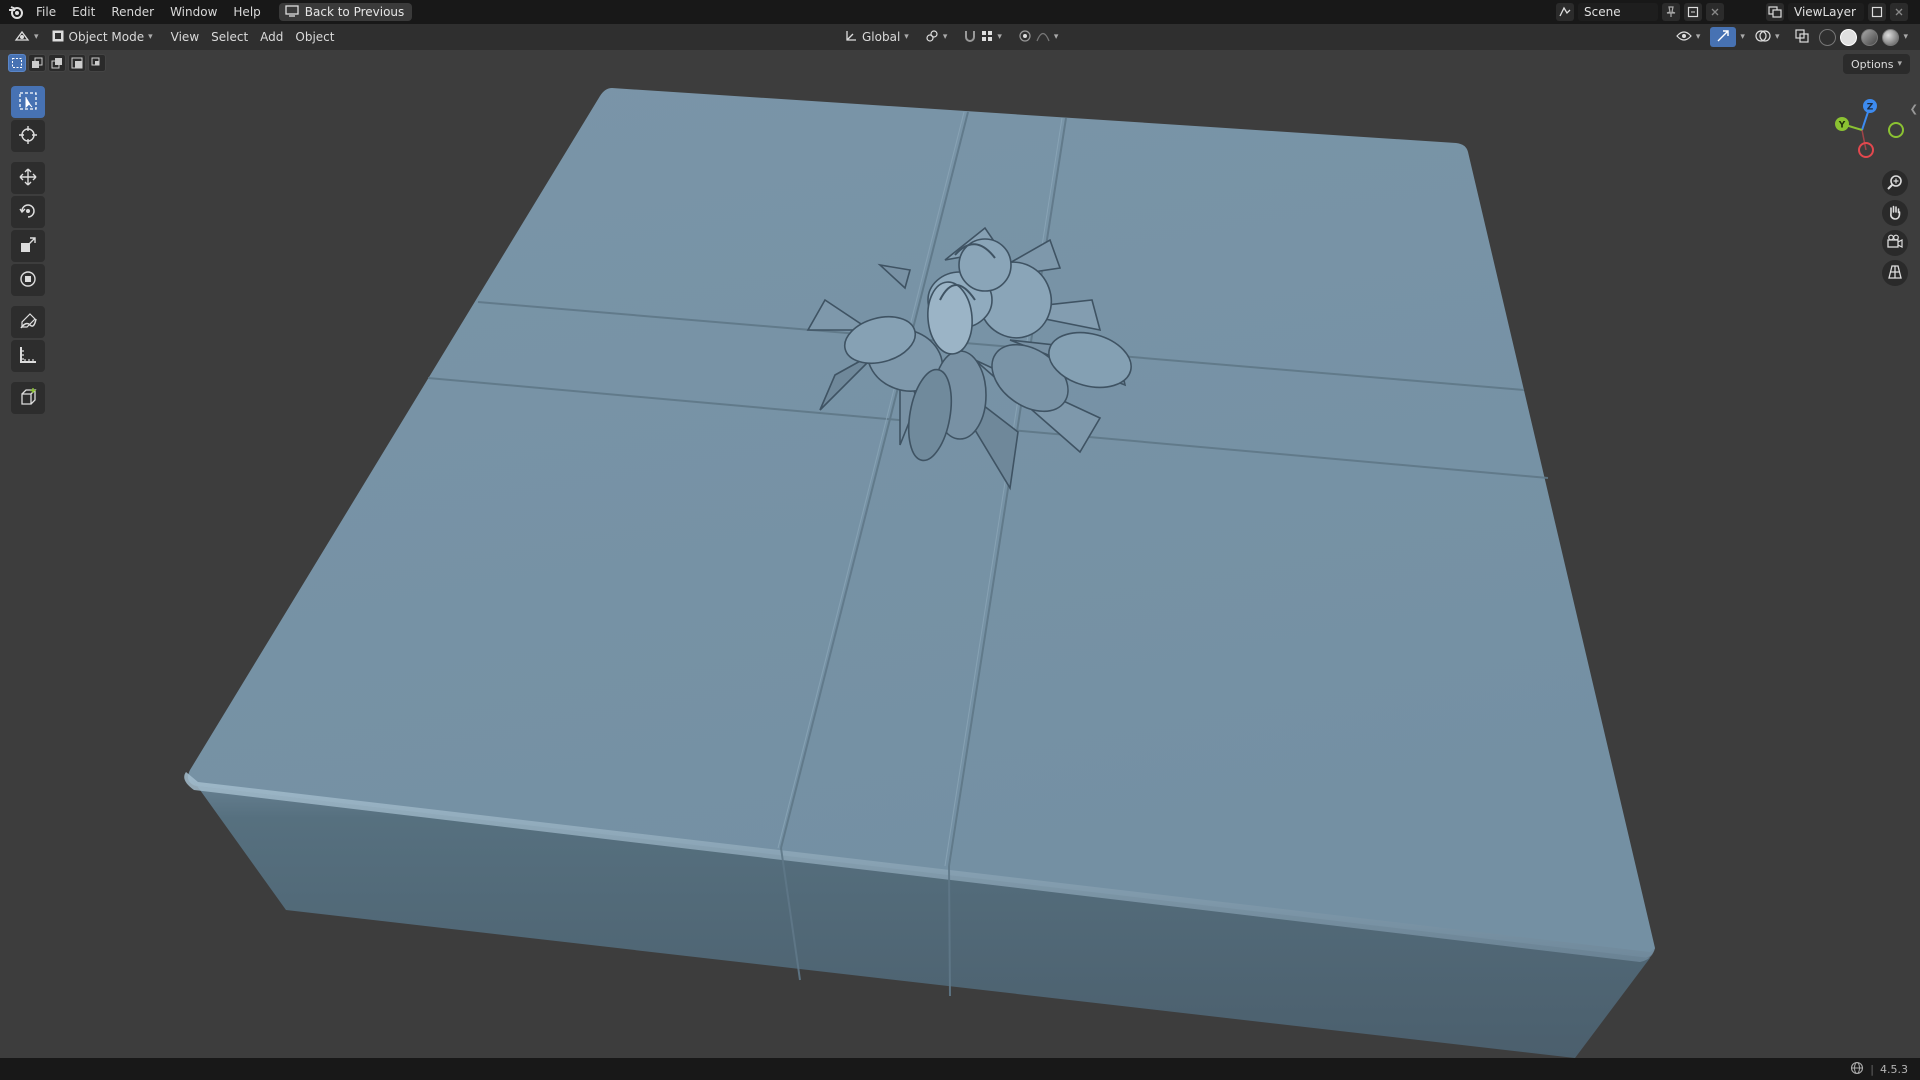  I want to click on select-box-icon, so click(28, 102).